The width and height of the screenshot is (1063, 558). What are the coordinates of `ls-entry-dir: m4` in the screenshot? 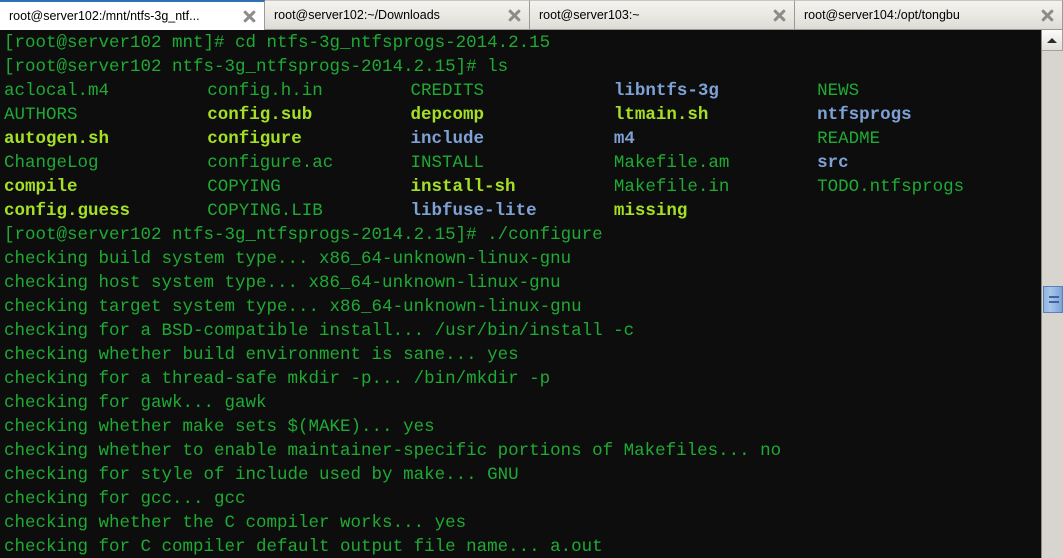 It's located at (624, 139).